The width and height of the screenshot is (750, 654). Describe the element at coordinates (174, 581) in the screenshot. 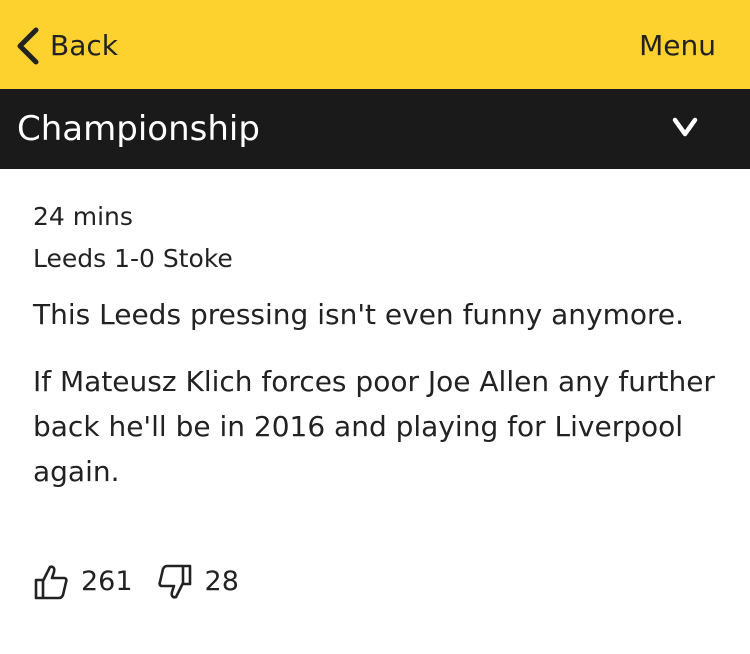

I see `thumbs-down-icon` at that location.